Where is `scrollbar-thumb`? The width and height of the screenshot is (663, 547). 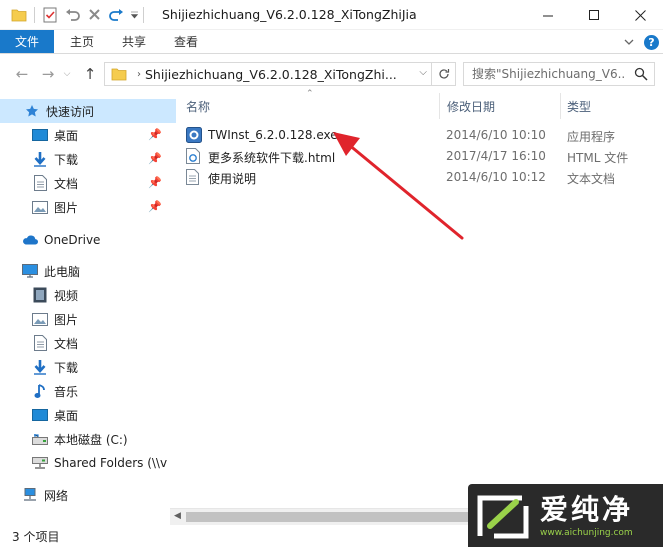 scrollbar-thumb is located at coordinates (334, 517).